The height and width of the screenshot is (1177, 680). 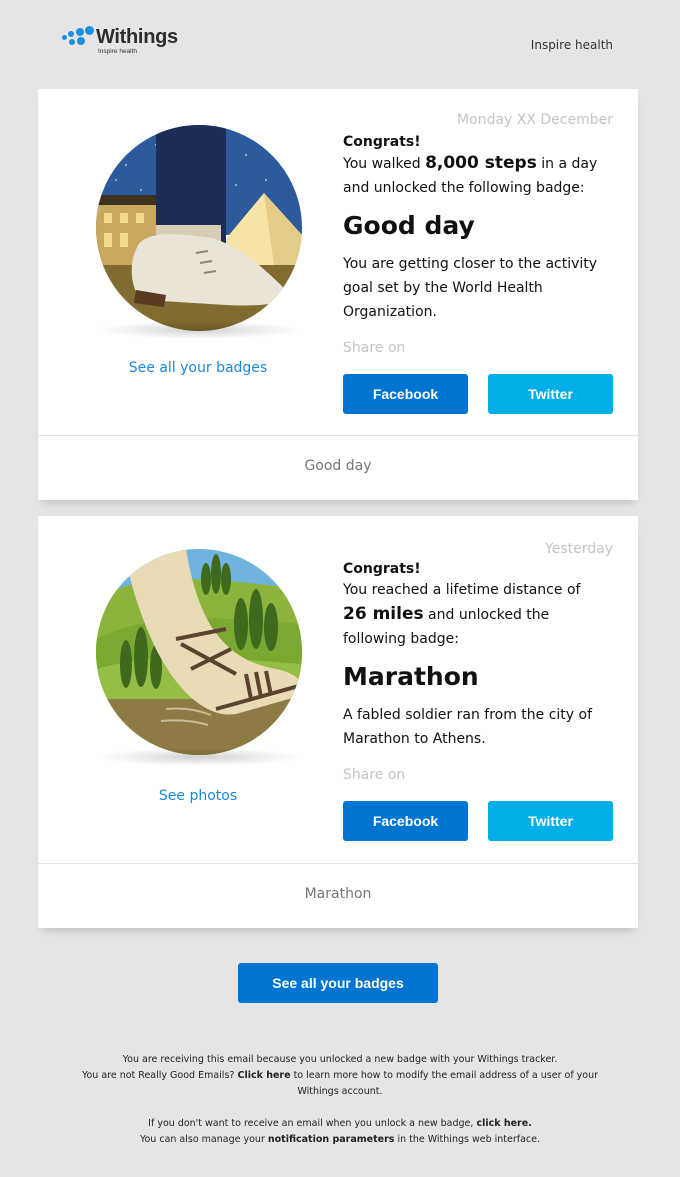 I want to click on see-all-badges-button: See all your badges, so click(x=338, y=983).